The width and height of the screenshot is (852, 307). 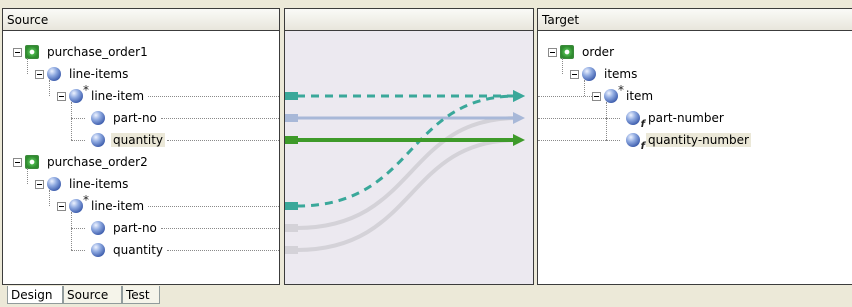 What do you see at coordinates (135, 118) in the screenshot?
I see `source-node-label: part-no` at bounding box center [135, 118].